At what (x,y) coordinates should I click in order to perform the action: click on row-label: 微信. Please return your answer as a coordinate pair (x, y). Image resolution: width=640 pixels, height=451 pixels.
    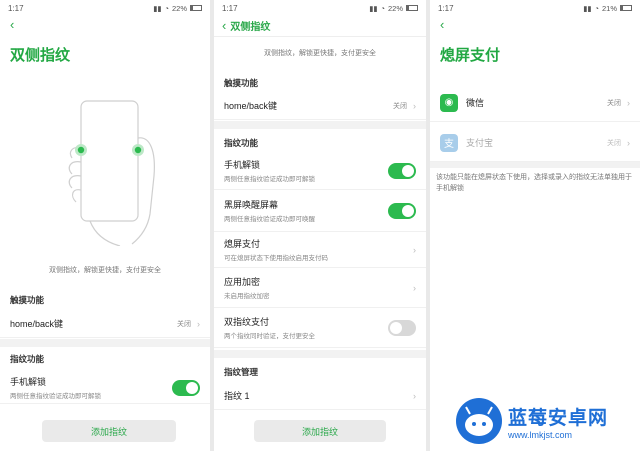
    Looking at the image, I should click on (475, 103).